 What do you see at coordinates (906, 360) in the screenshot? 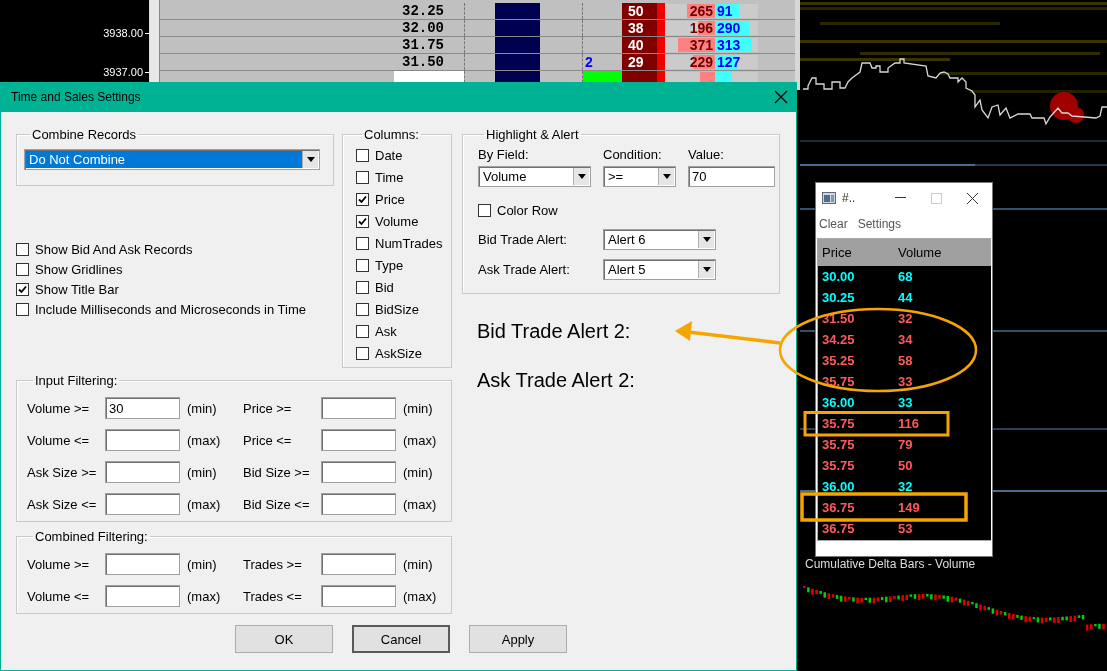
I see `volume-cell-text: 58` at bounding box center [906, 360].